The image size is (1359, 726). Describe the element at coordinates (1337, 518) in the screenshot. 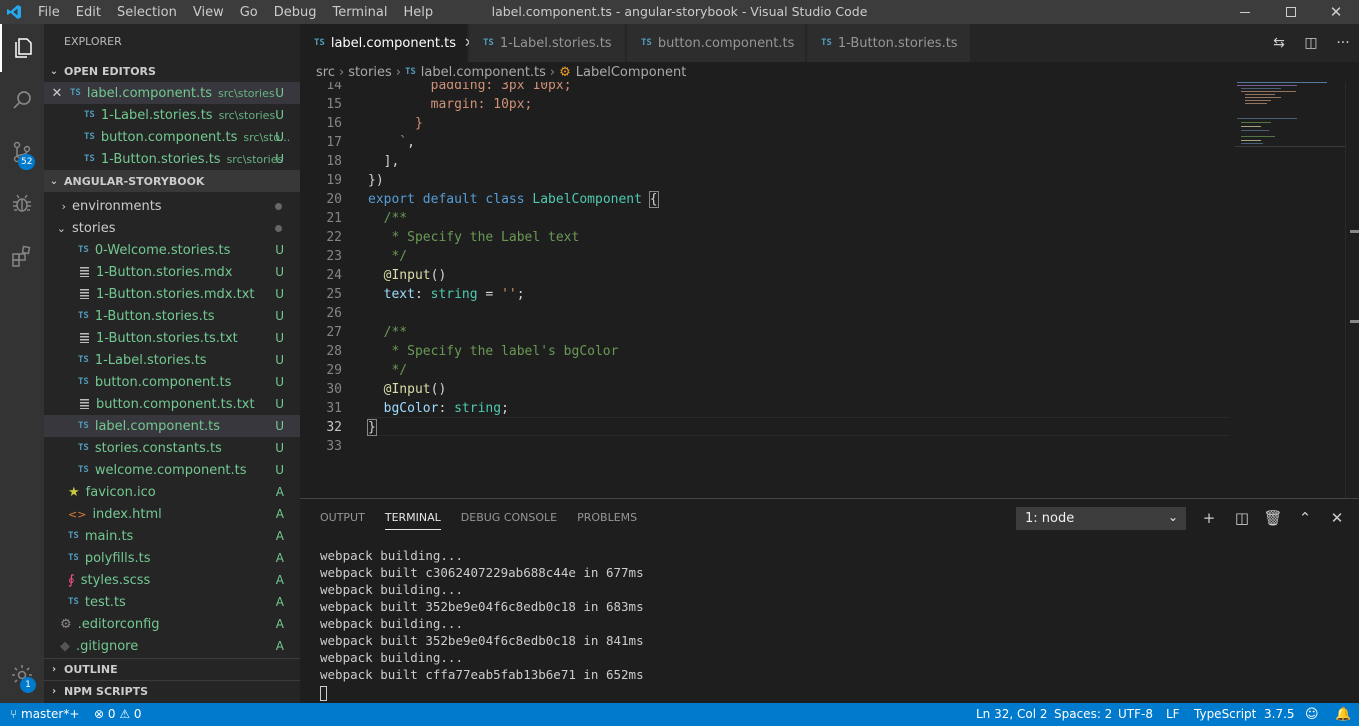

I see `close-panel-icon: ✕` at that location.